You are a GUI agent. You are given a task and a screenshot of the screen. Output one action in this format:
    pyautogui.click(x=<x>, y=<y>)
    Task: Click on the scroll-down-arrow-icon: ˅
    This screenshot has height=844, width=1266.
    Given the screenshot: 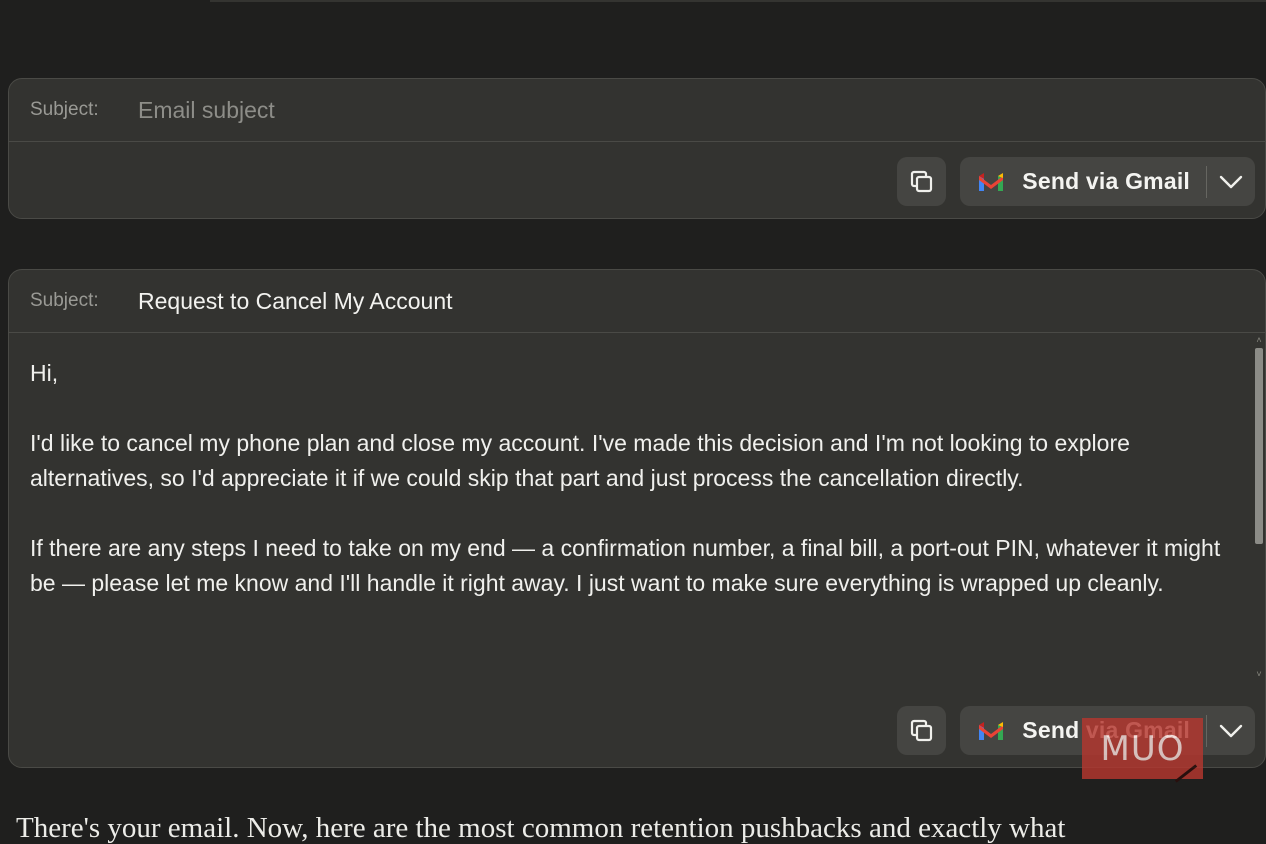 What is the action you would take?
    pyautogui.click(x=1259, y=674)
    